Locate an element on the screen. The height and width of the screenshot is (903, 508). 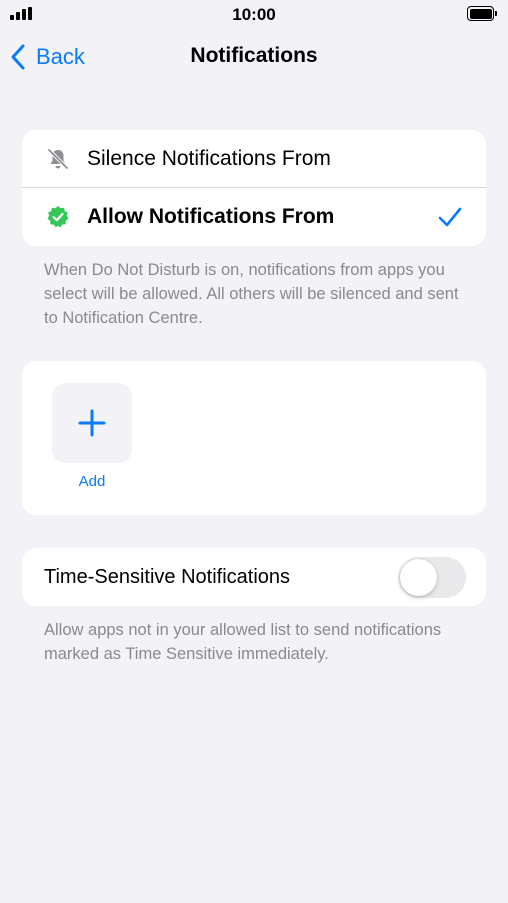
add-app-button is located at coordinates (92, 423).